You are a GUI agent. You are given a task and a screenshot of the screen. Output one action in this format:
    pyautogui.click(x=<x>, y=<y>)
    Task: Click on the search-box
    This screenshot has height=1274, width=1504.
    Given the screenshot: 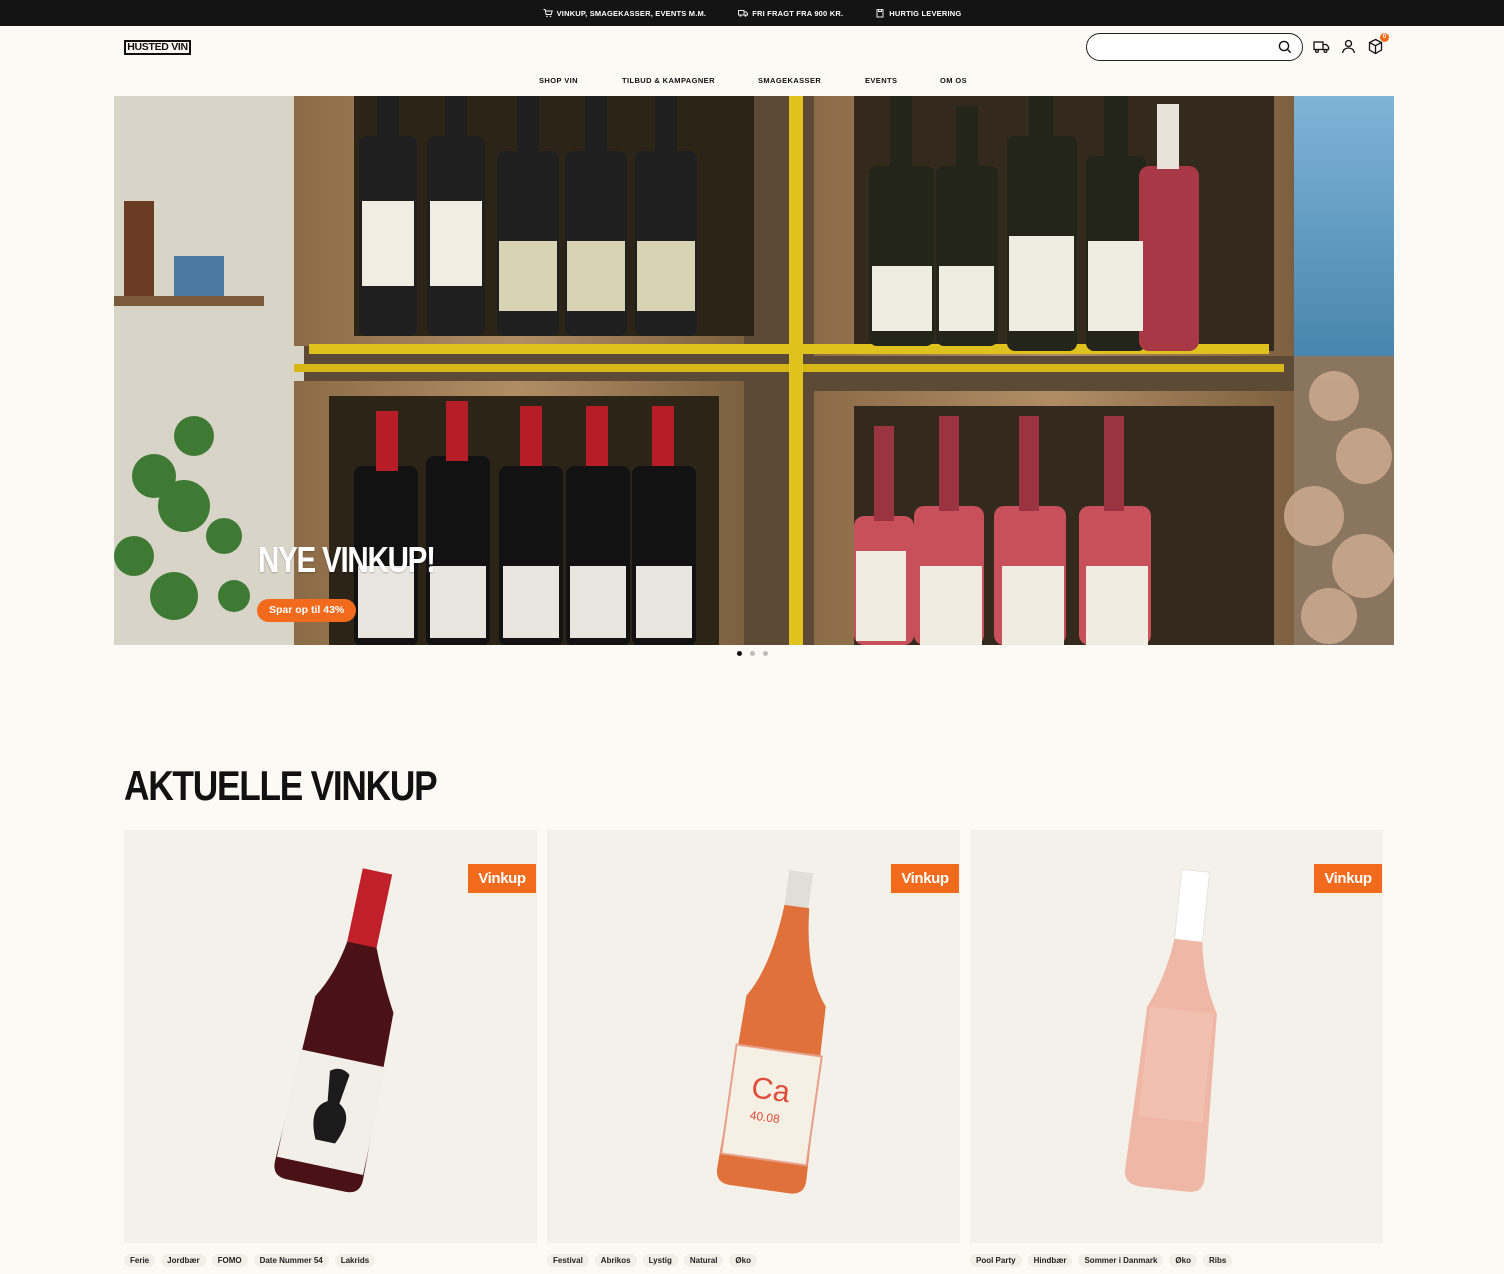 What is the action you would take?
    pyautogui.click(x=1194, y=47)
    